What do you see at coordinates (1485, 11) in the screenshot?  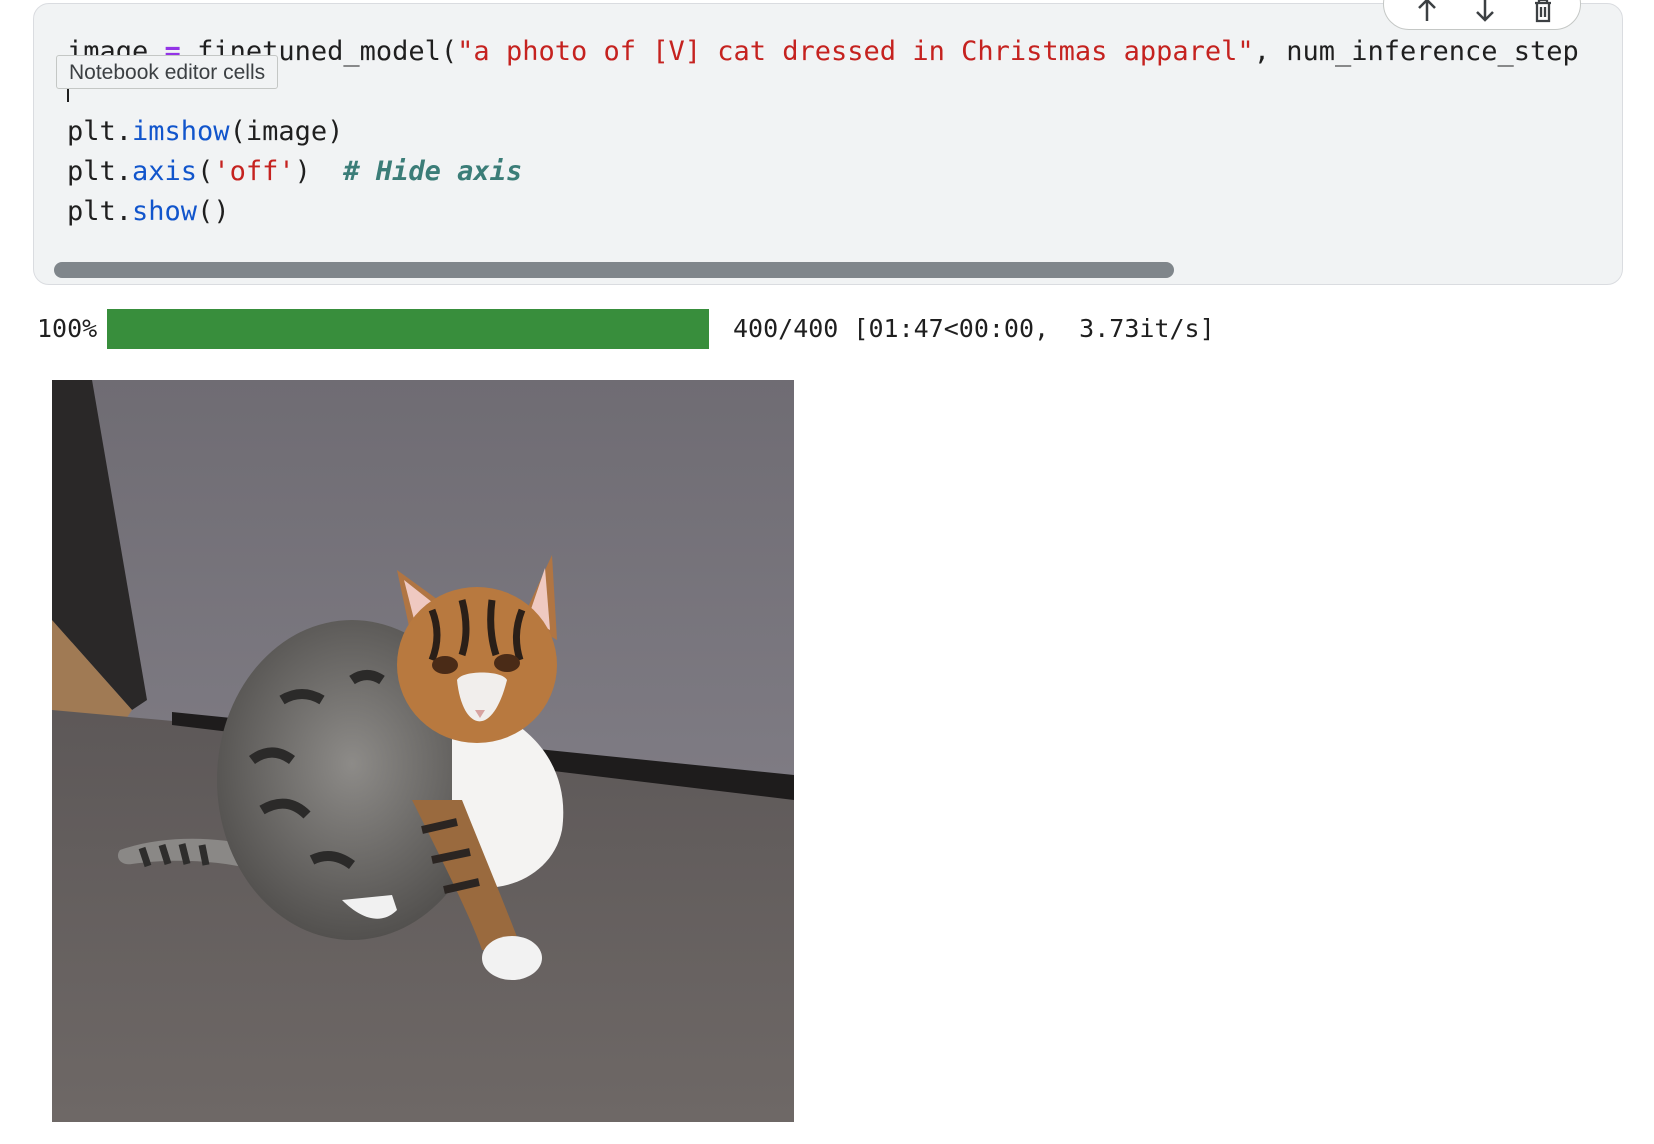 I see `move-down-icon` at bounding box center [1485, 11].